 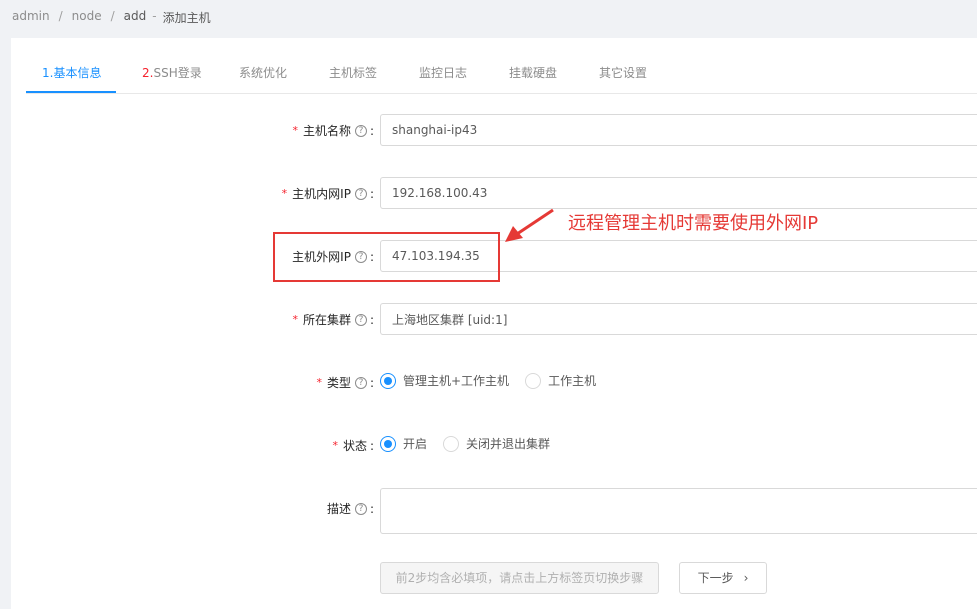 What do you see at coordinates (746, 578) in the screenshot?
I see `chevron-right-icon: ›` at bounding box center [746, 578].